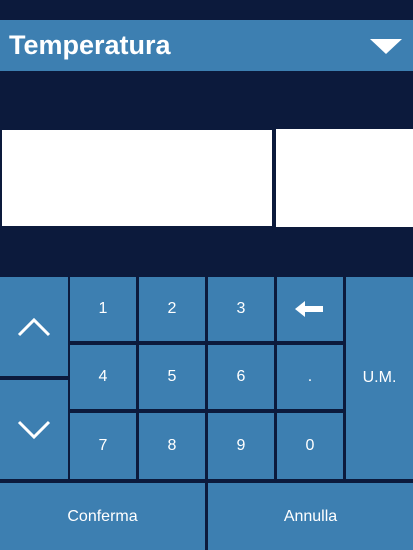 This screenshot has height=550, width=413. What do you see at coordinates (344, 178) in the screenshot?
I see `unit-display` at bounding box center [344, 178].